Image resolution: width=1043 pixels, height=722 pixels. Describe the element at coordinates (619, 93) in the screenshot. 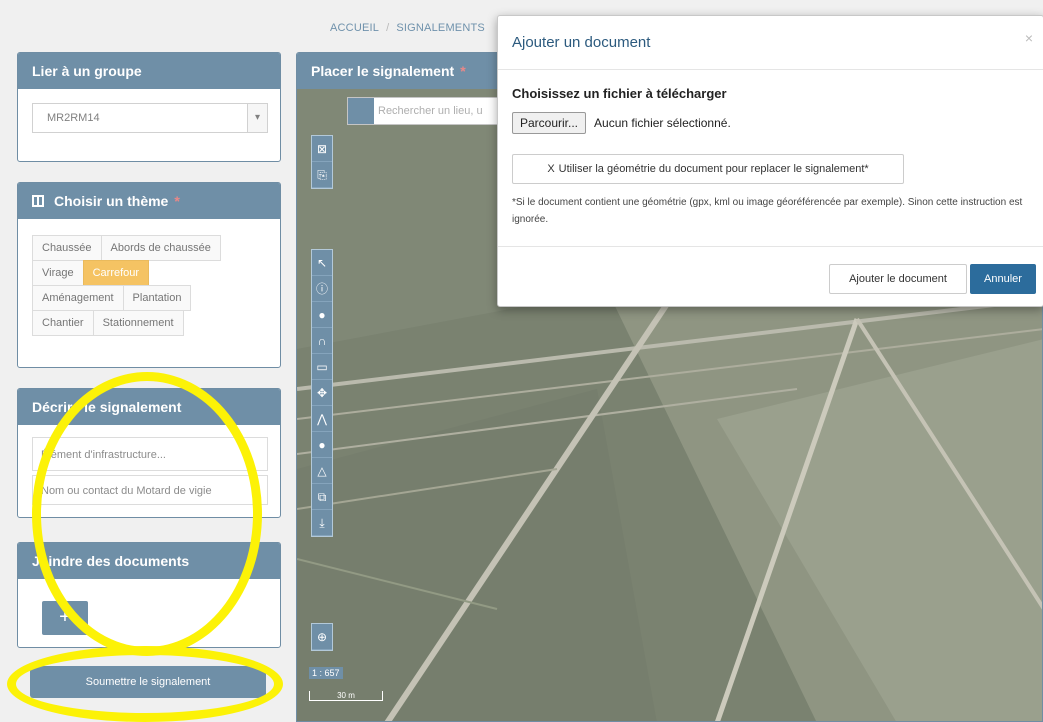

I see `file-heading: Choisissez un fichier à télécharger` at that location.